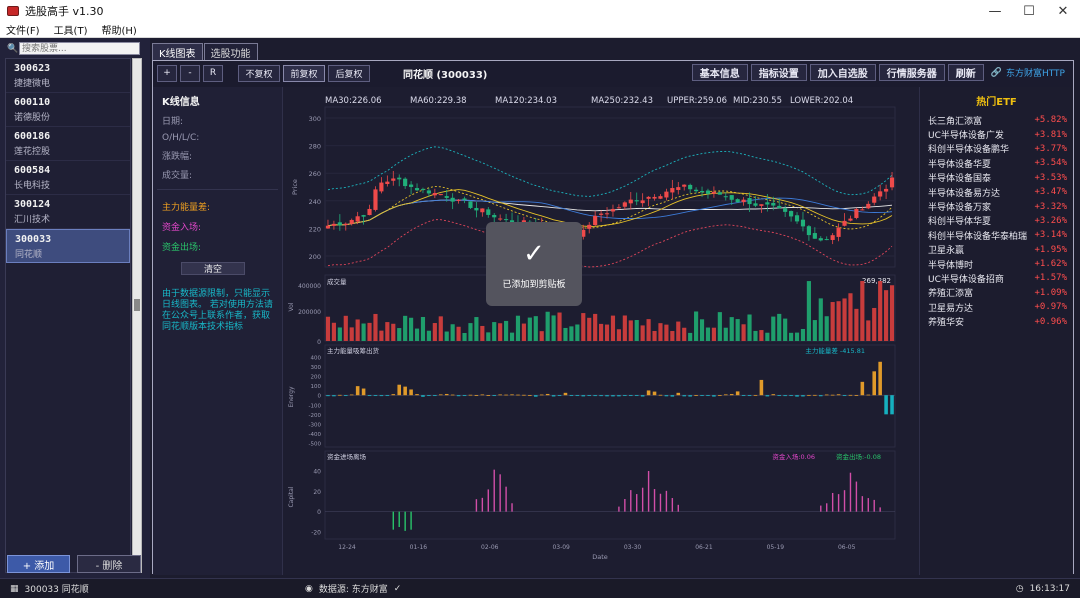  What do you see at coordinates (304, 73) in the screenshot?
I see `forward-adjust-button: 前复权` at bounding box center [304, 73].